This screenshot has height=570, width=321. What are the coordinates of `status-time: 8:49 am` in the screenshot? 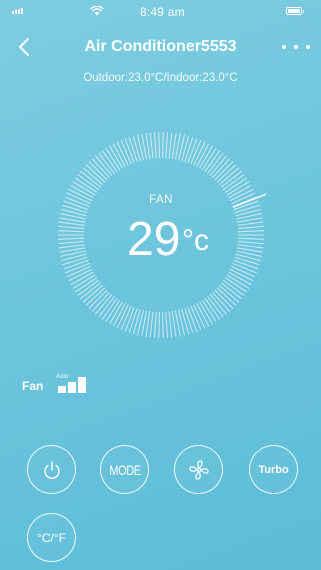 It's located at (162, 12).